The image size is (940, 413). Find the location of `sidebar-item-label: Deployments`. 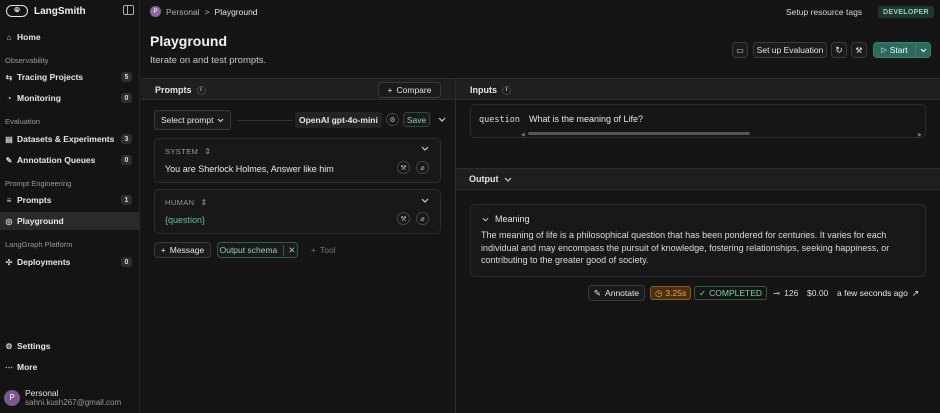

sidebar-item-label: Deployments is located at coordinates (44, 262).